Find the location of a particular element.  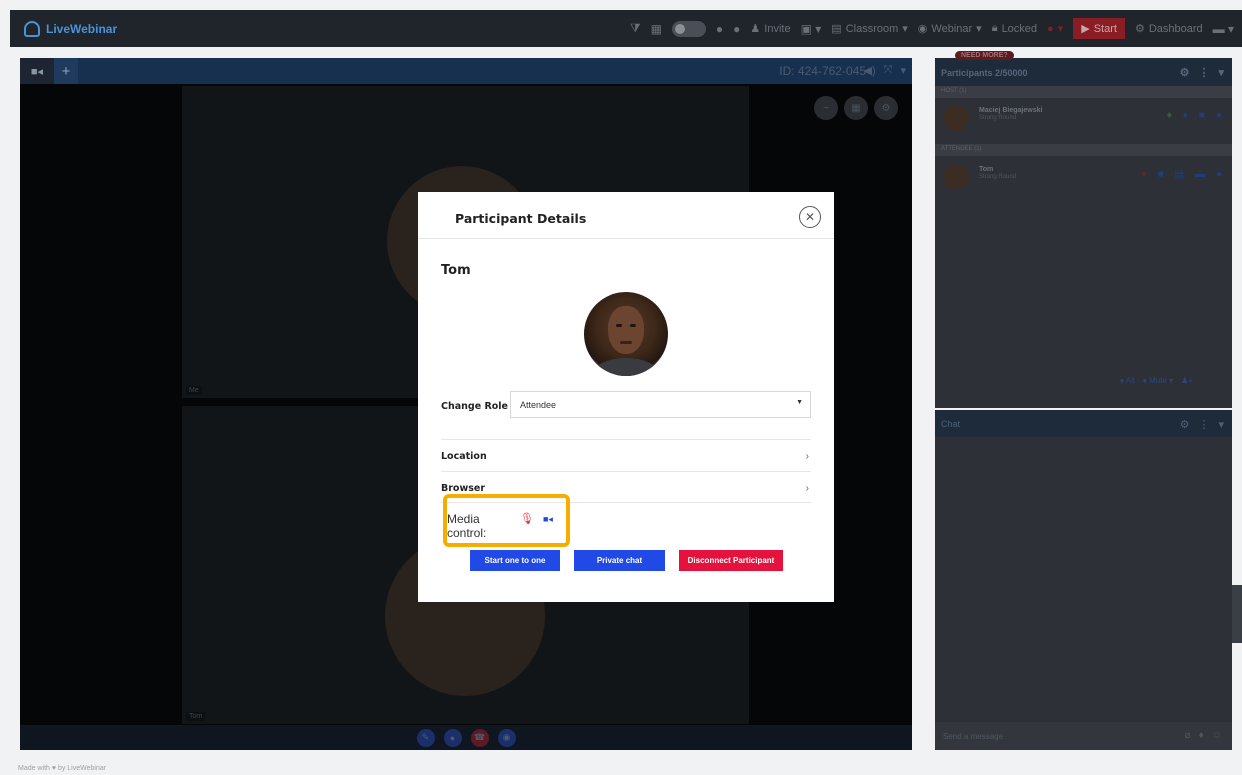

play-icon: ▶ is located at coordinates (1085, 29).